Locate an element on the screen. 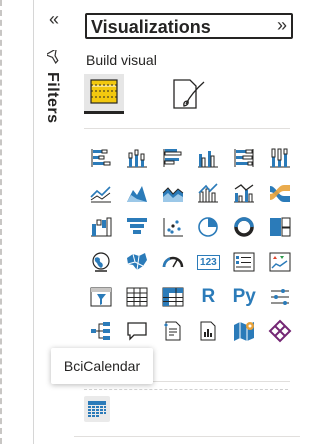  key-influencers-icon is located at coordinates (280, 297).